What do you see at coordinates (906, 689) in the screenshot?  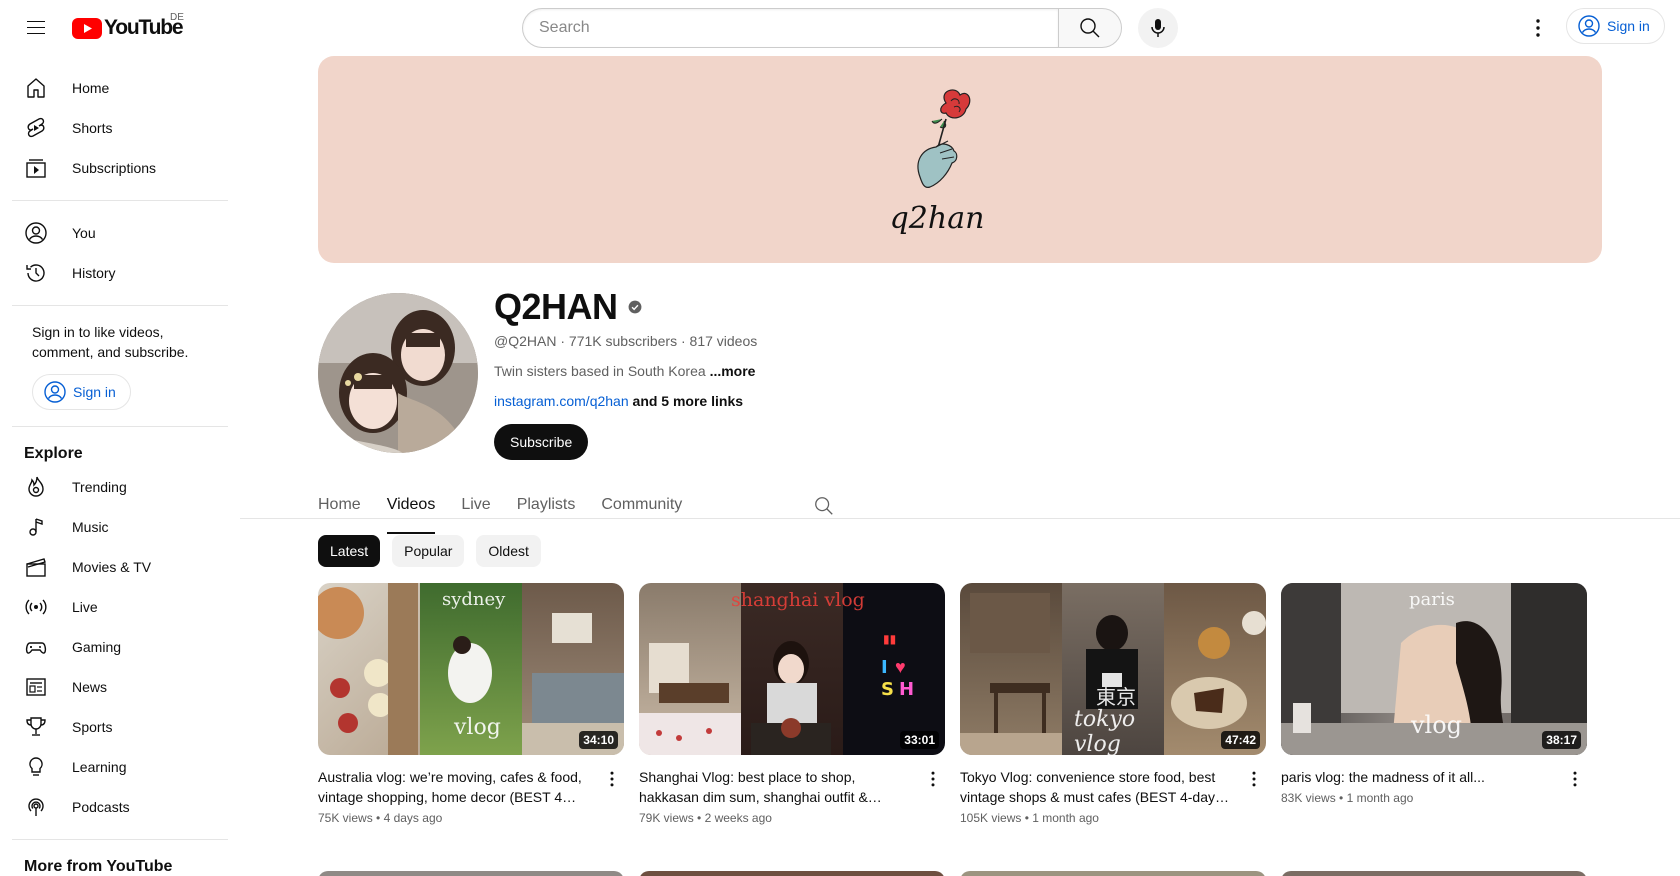 I see `svg-text: H` at bounding box center [906, 689].